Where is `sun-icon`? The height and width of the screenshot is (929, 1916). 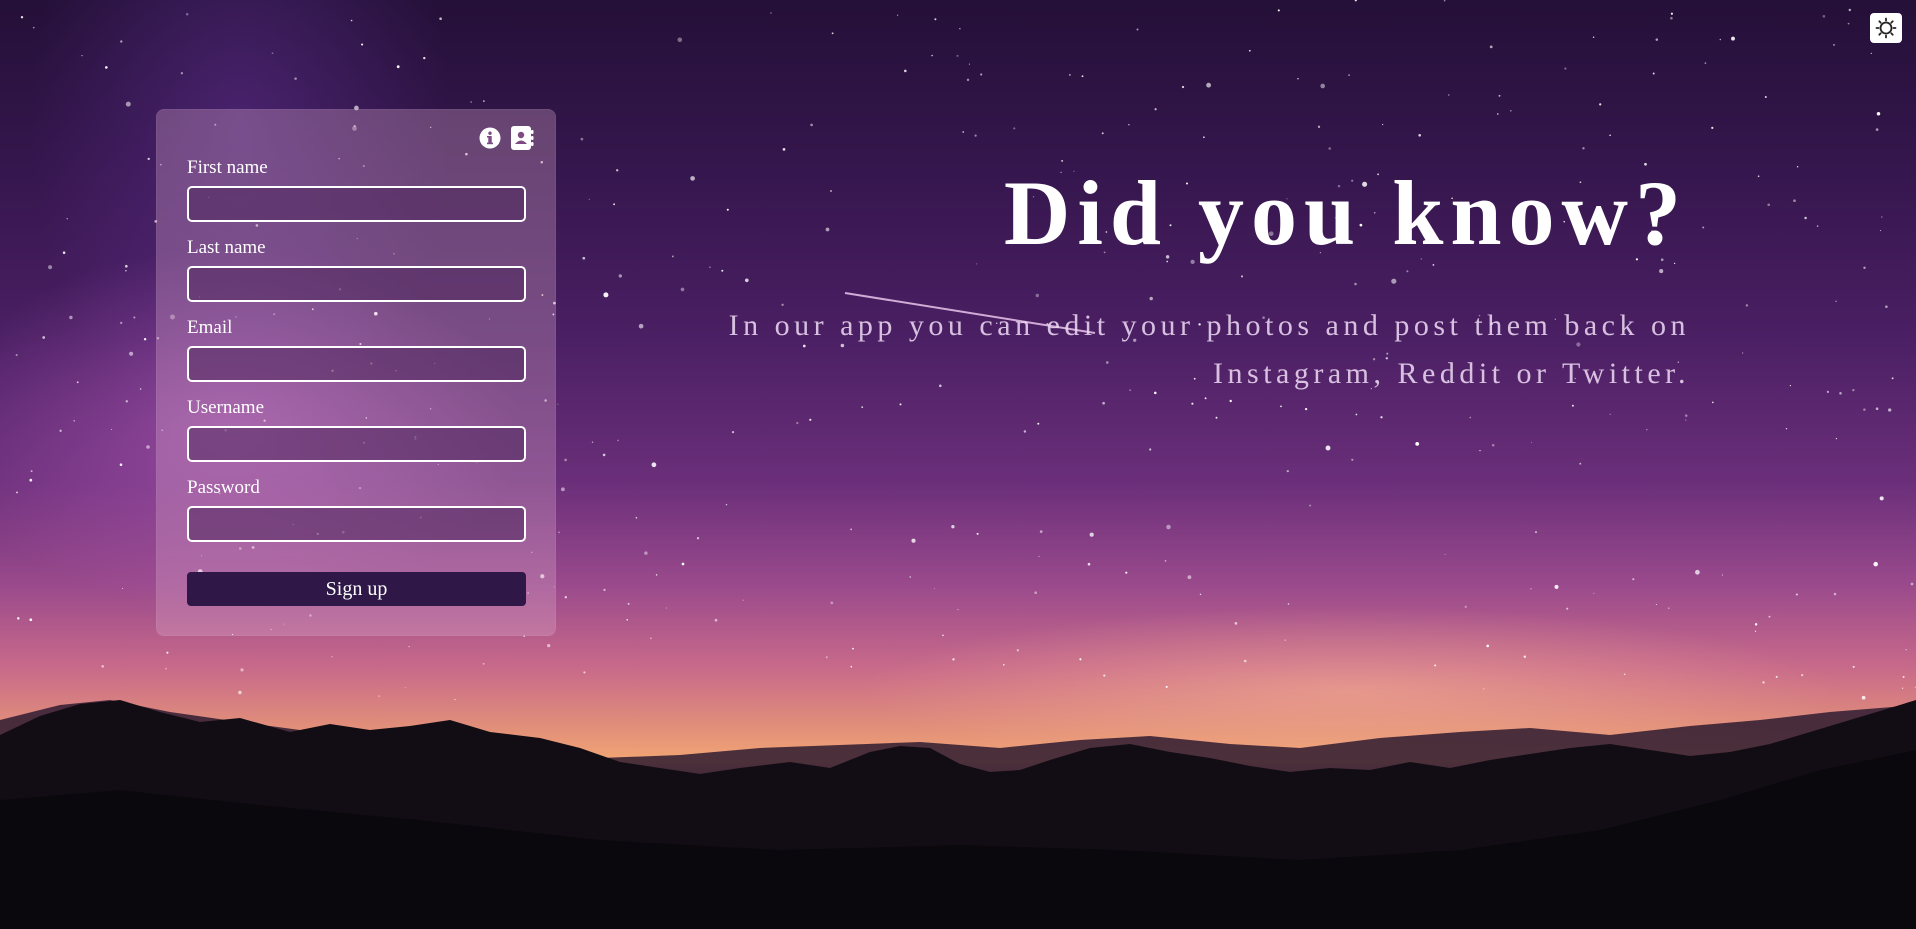
sun-icon is located at coordinates (1886, 28).